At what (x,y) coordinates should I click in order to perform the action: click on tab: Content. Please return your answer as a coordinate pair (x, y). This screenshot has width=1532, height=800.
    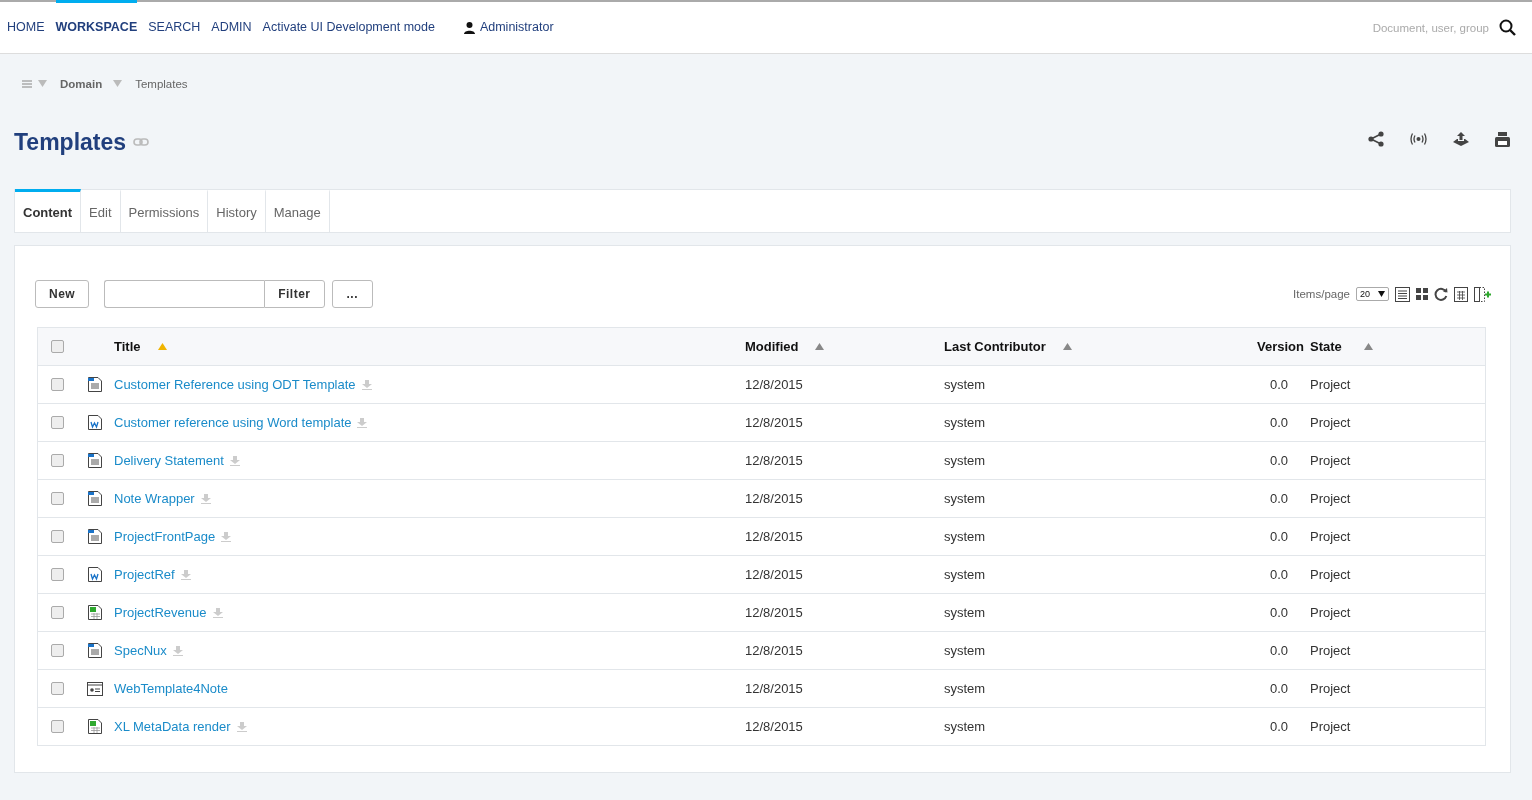
    Looking at the image, I should click on (48, 210).